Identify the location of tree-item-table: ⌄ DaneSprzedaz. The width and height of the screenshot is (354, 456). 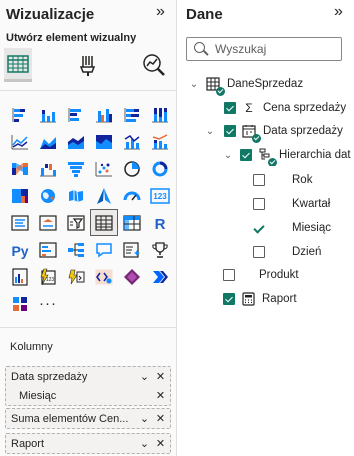
(245, 84).